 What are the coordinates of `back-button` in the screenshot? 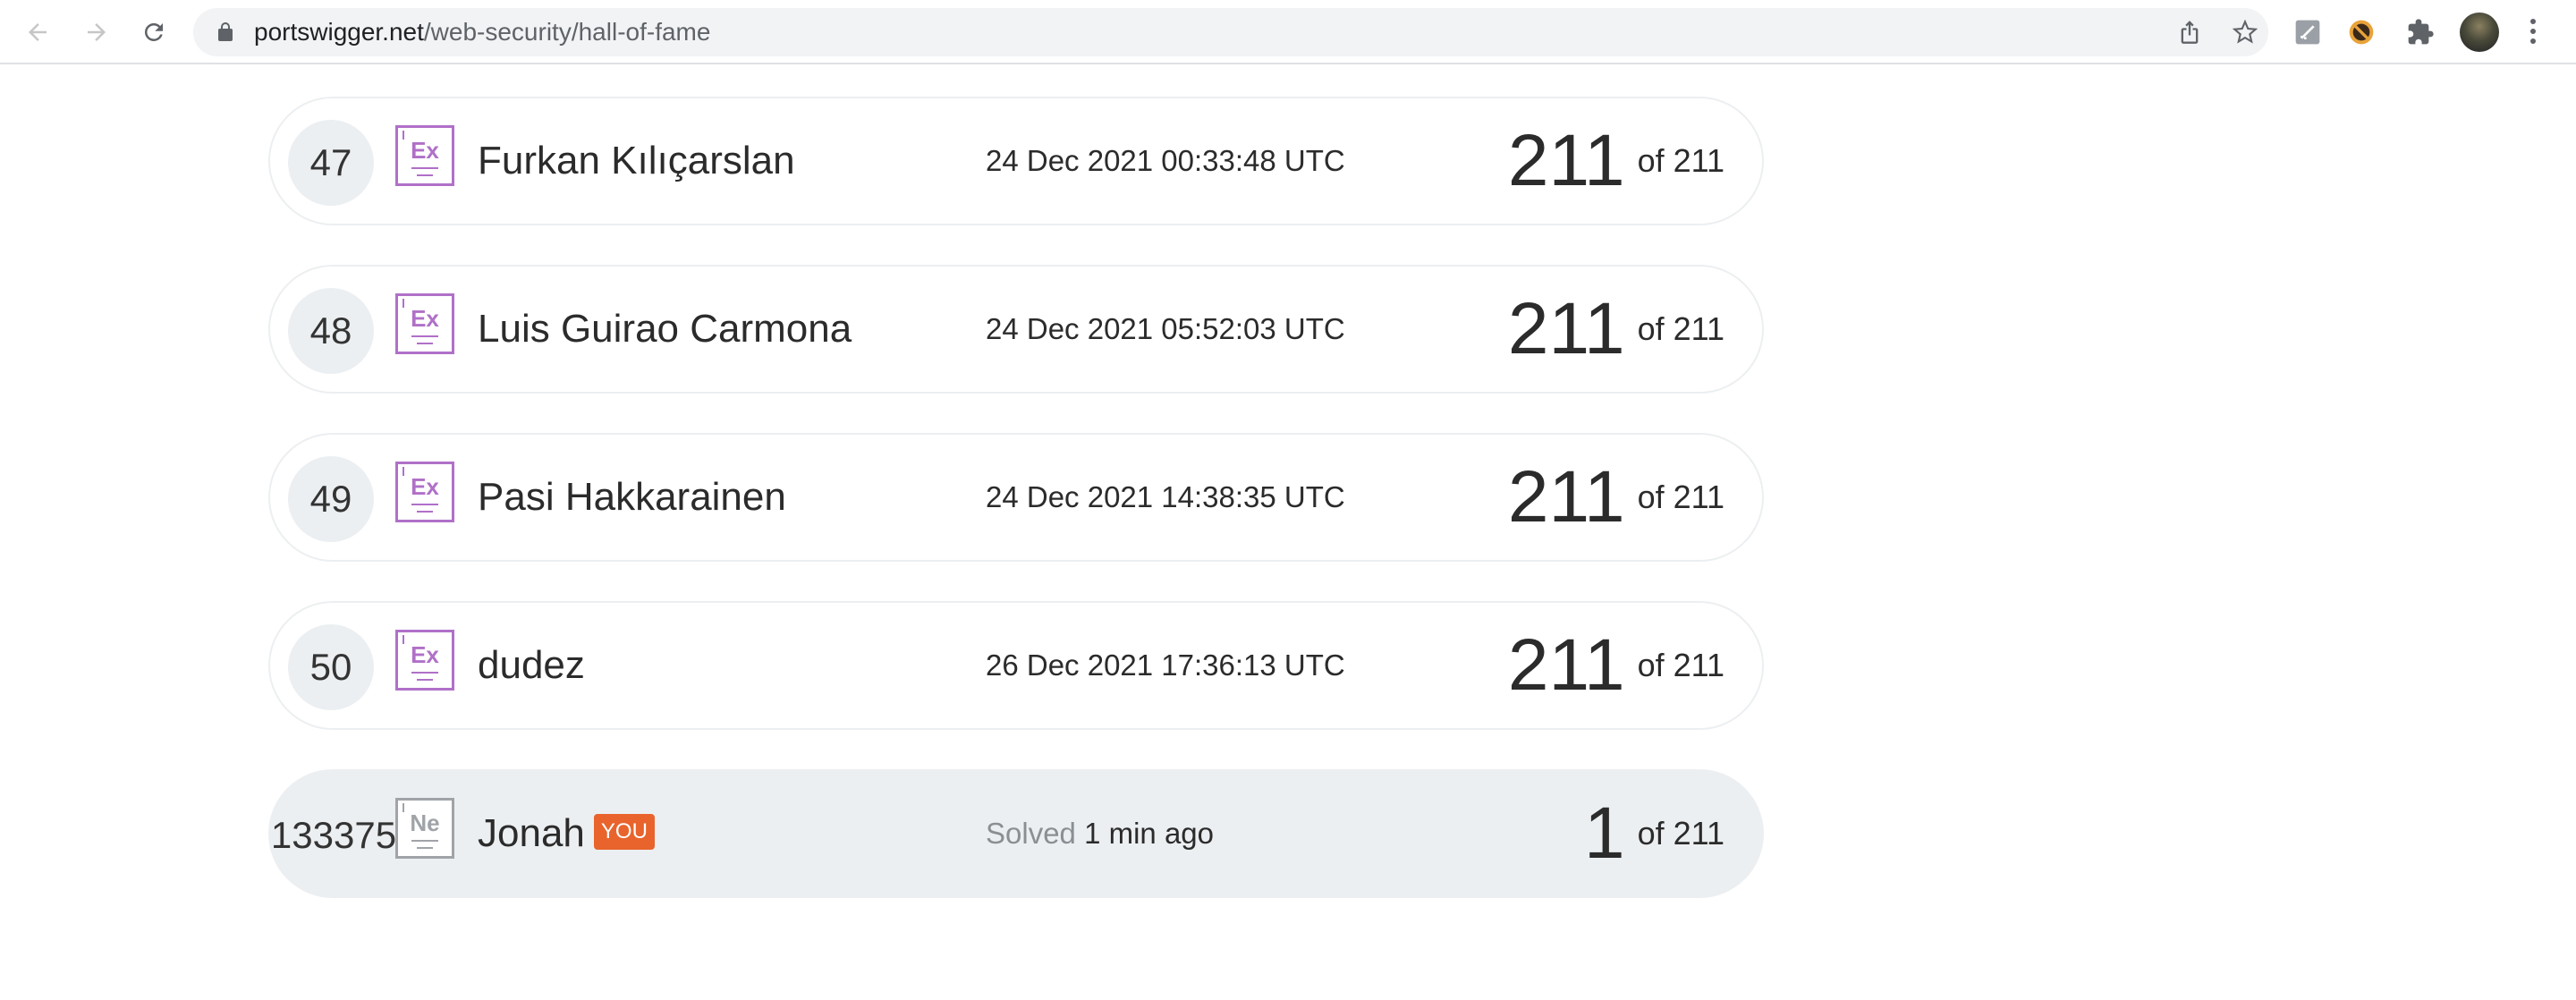 It's located at (37, 32).